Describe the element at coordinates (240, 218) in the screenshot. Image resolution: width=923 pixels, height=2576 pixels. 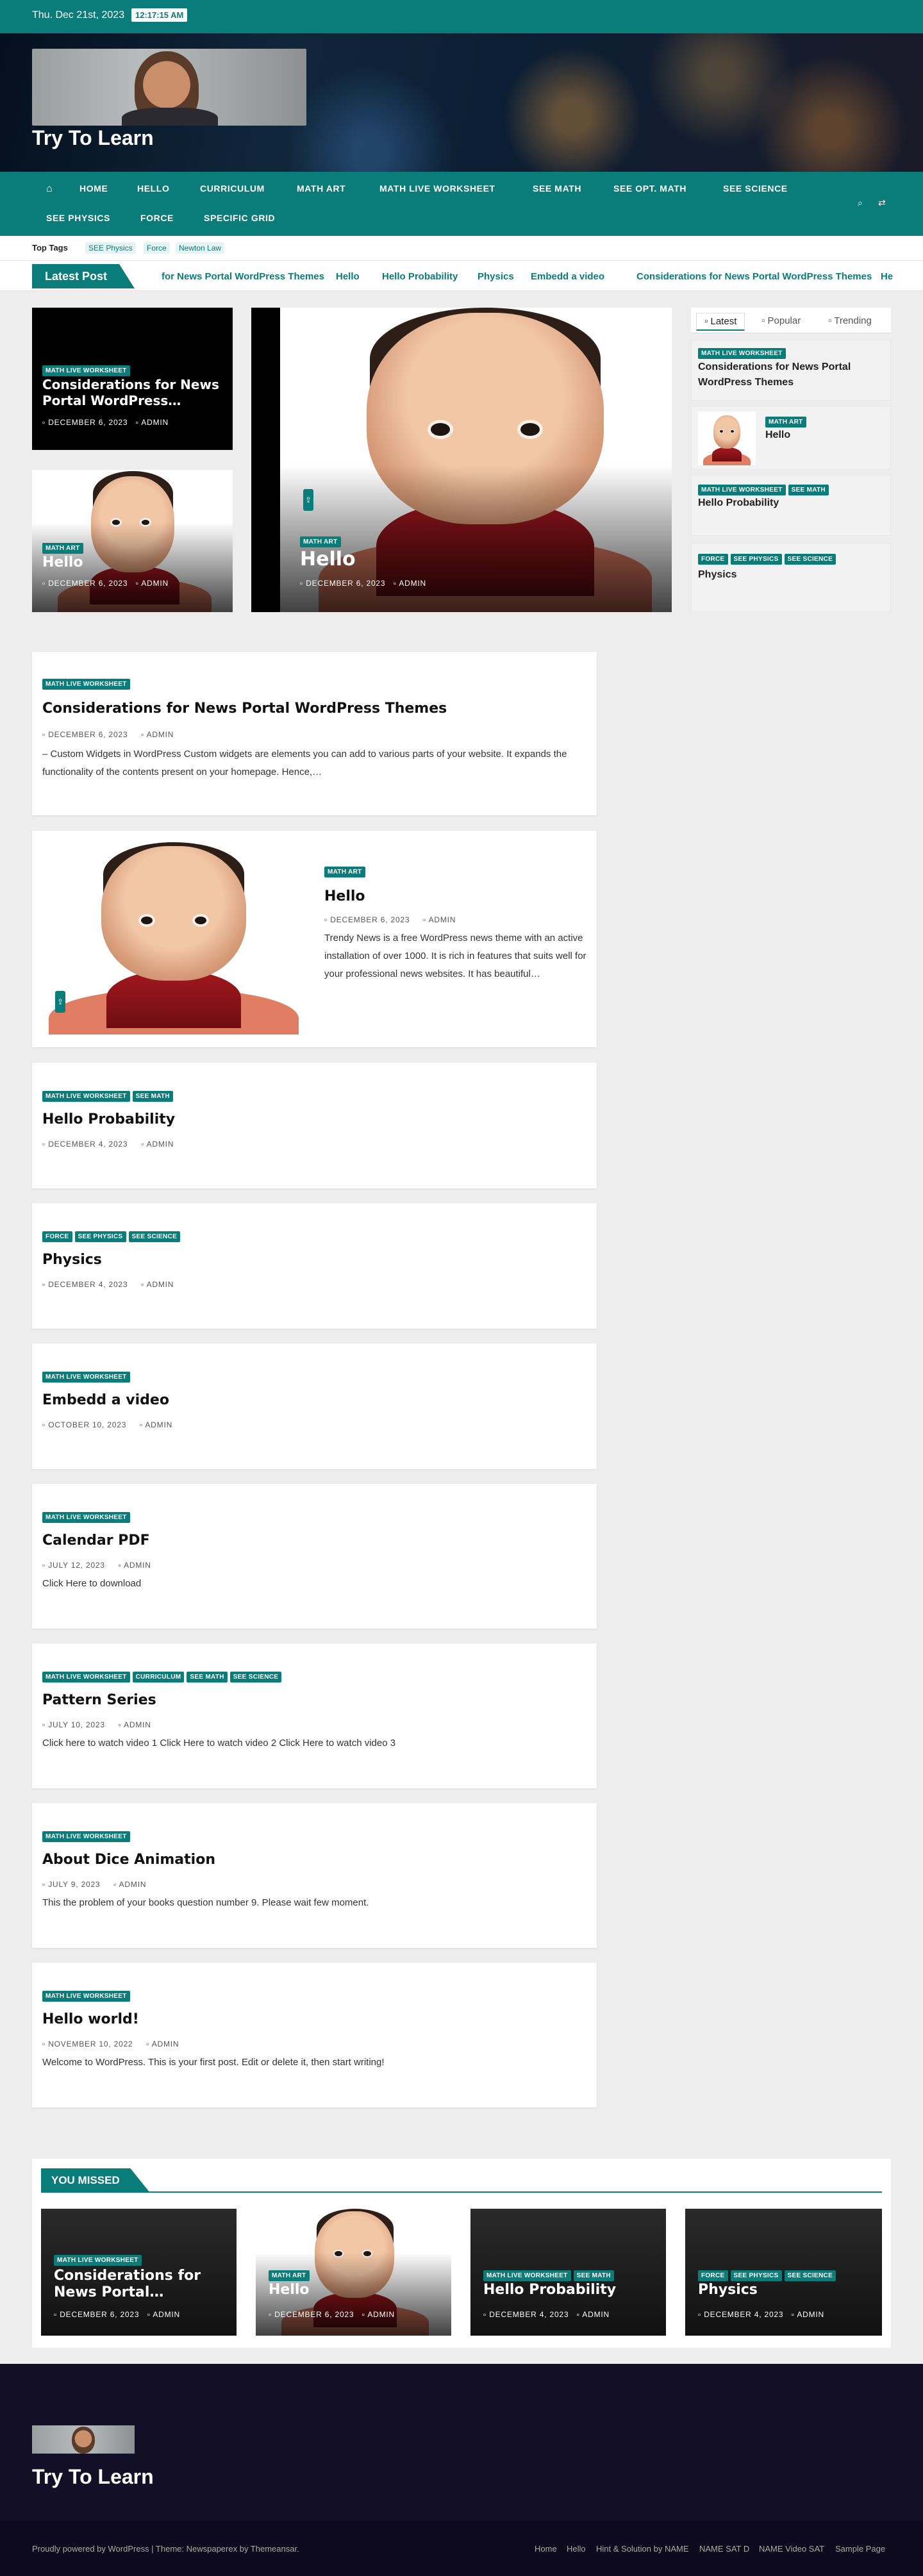
I see `nav-item-specific-grid: SPECIFIC GRID` at that location.